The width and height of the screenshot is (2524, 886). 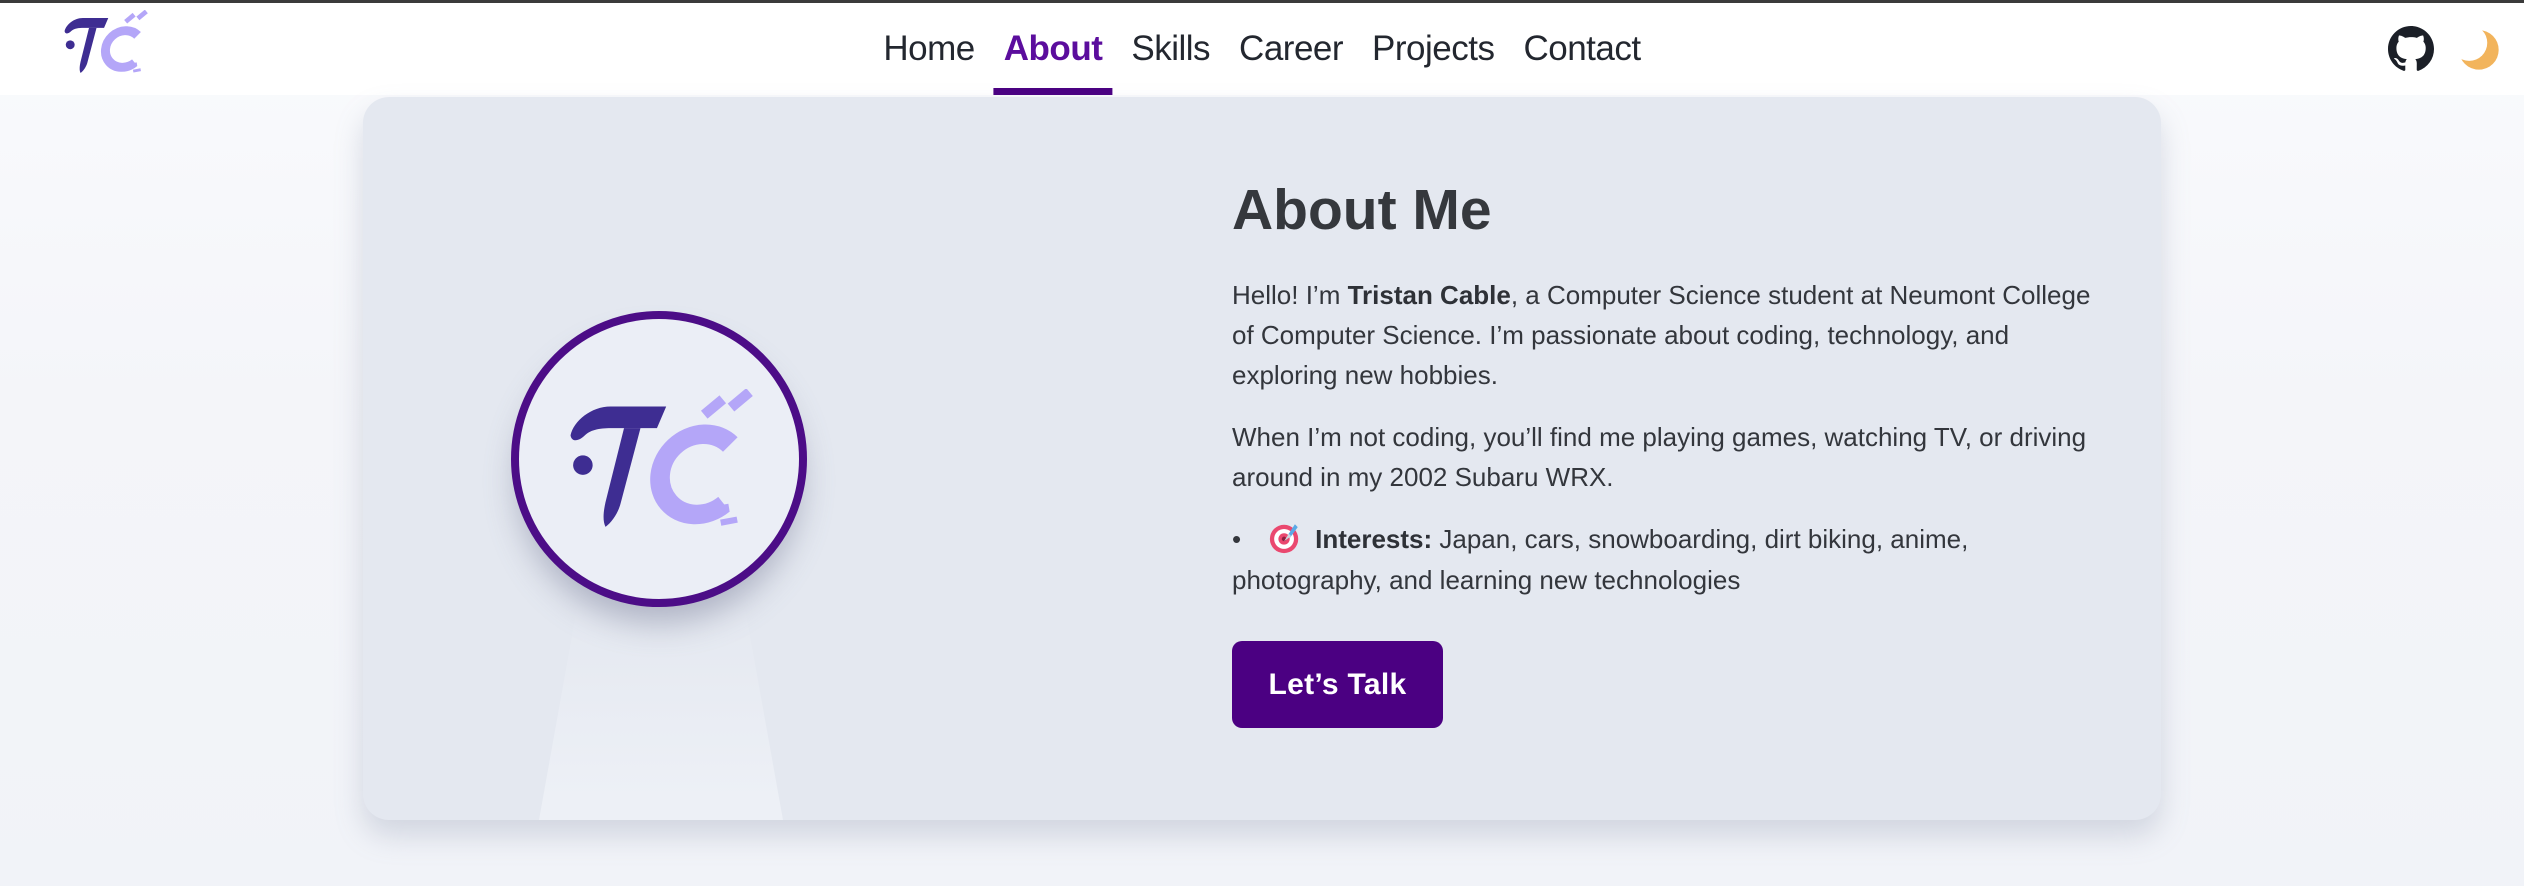 I want to click on github-link, so click(x=2411, y=49).